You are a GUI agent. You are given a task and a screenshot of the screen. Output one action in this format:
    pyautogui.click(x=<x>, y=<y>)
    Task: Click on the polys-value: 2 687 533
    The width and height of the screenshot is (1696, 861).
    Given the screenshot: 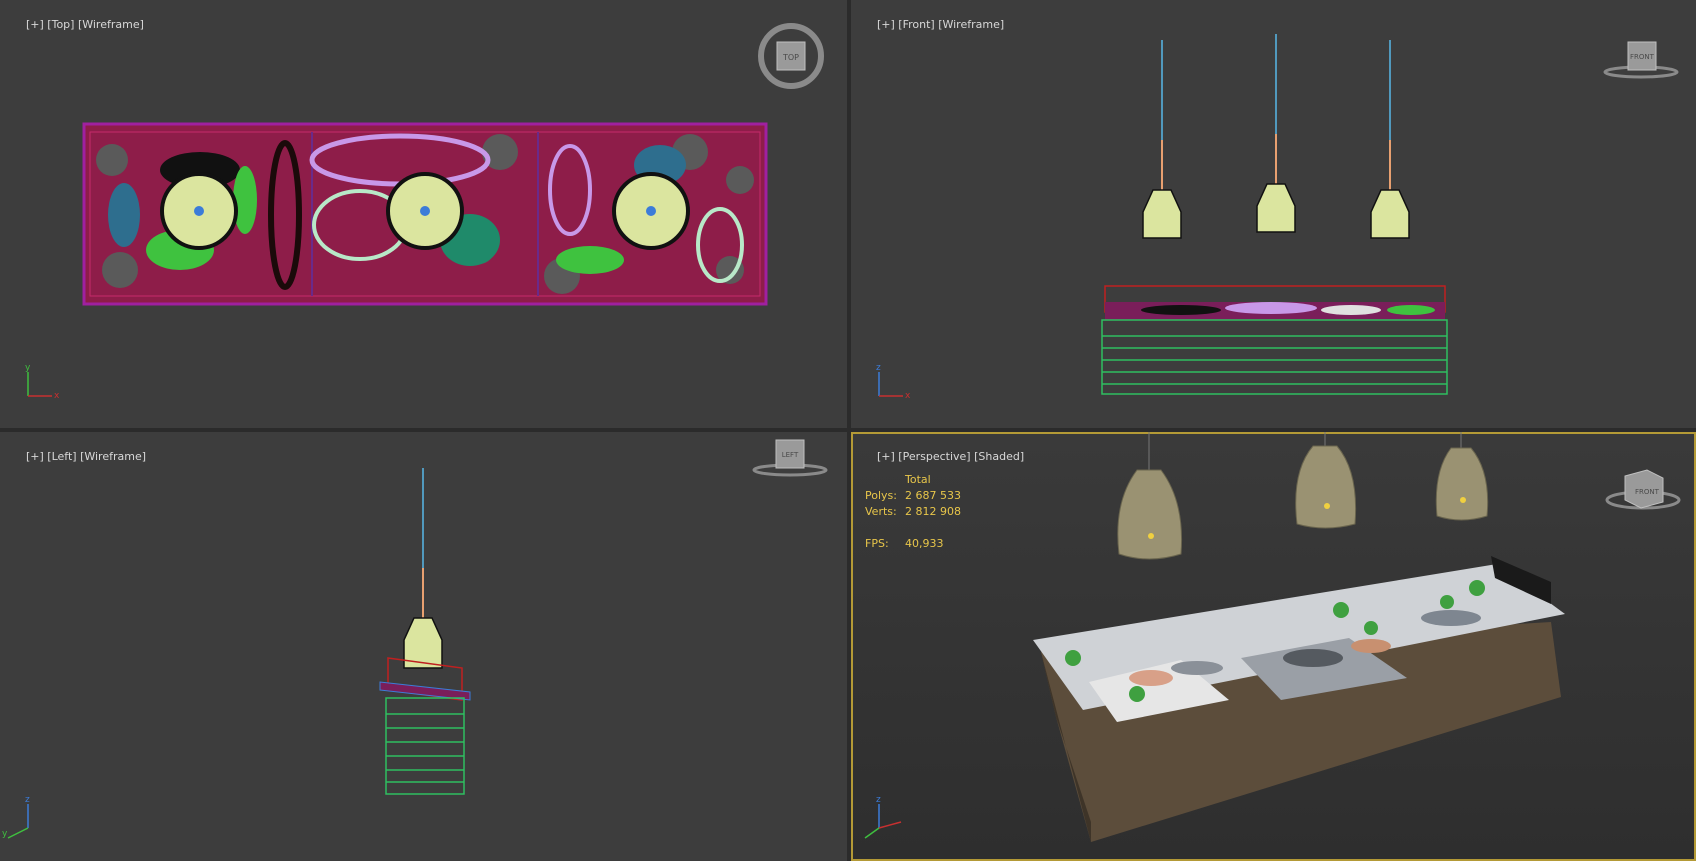 What is the action you would take?
    pyautogui.click(x=933, y=495)
    